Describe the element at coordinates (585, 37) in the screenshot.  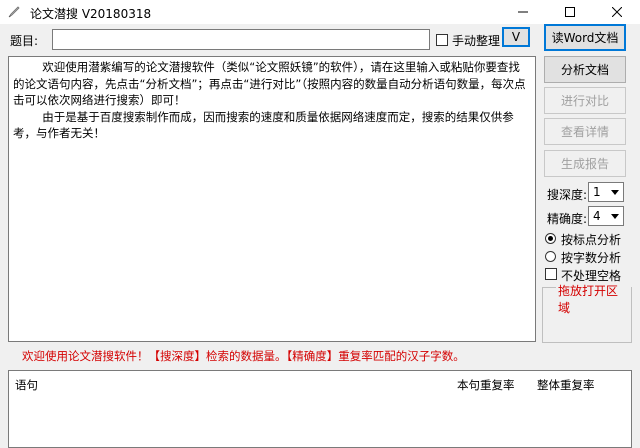
I see `read-word-button: 读Word文档` at that location.